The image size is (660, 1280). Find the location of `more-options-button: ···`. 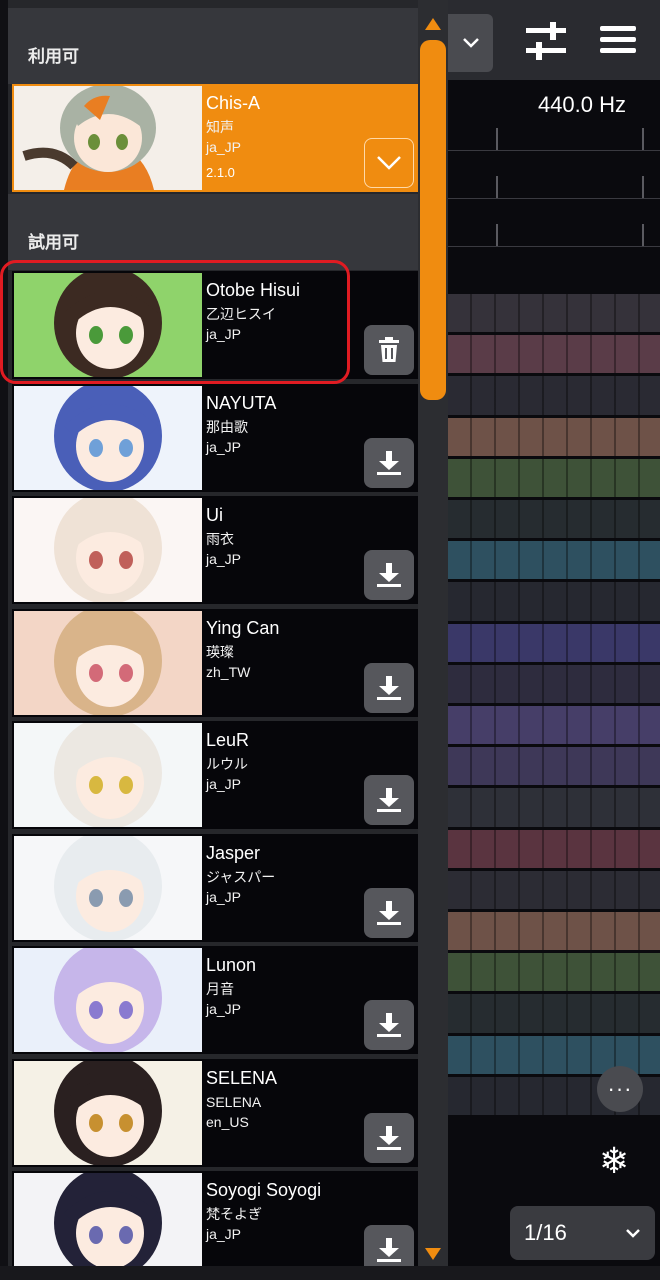

more-options-button: ··· is located at coordinates (620, 1089).